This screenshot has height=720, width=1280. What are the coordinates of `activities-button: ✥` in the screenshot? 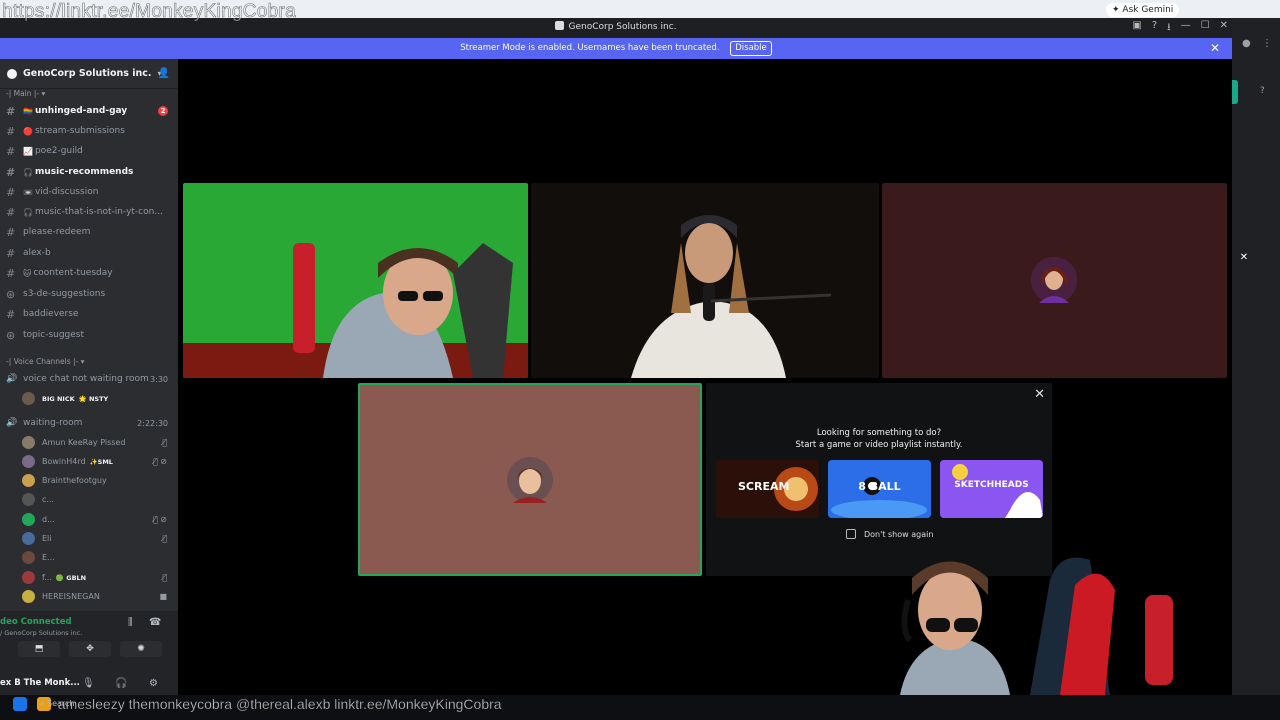 It's located at (90, 649).